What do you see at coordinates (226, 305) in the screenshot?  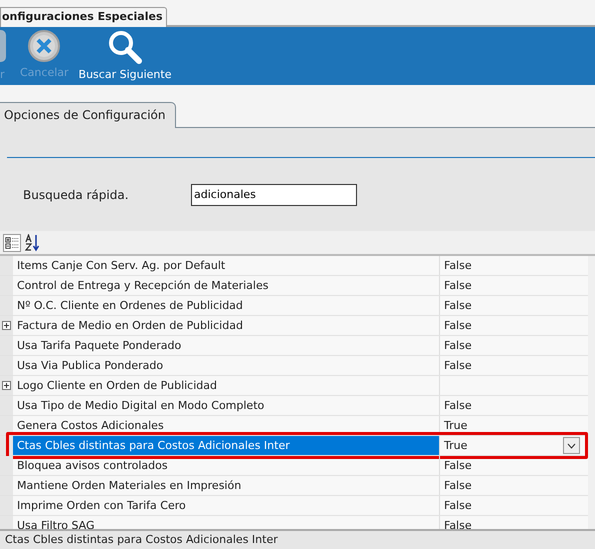 I see `property-name: Nº O.C. Cliente en Ordenes de Publicidad` at bounding box center [226, 305].